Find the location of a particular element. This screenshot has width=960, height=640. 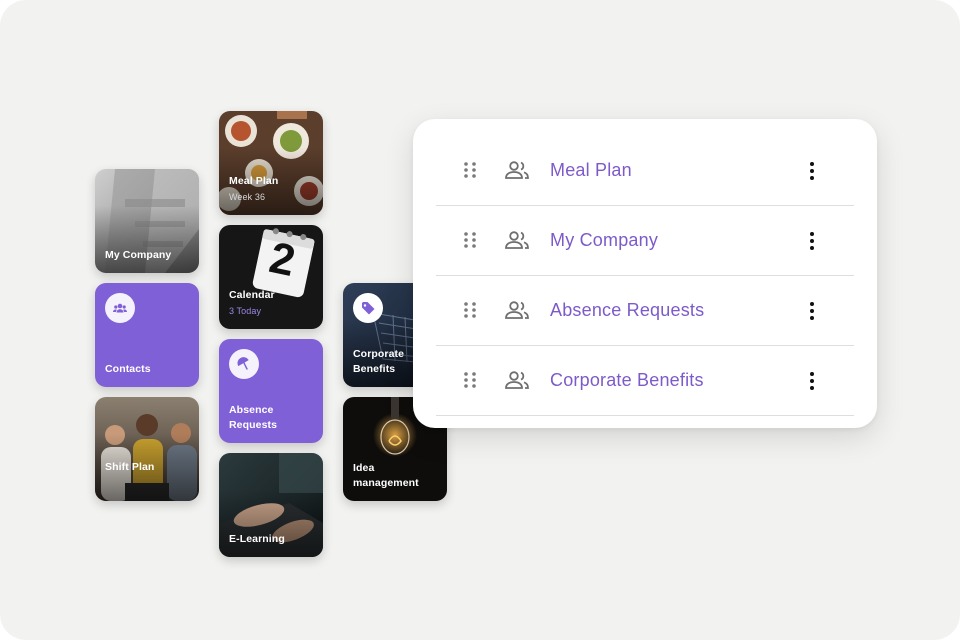

contacts-icon is located at coordinates (120, 308).